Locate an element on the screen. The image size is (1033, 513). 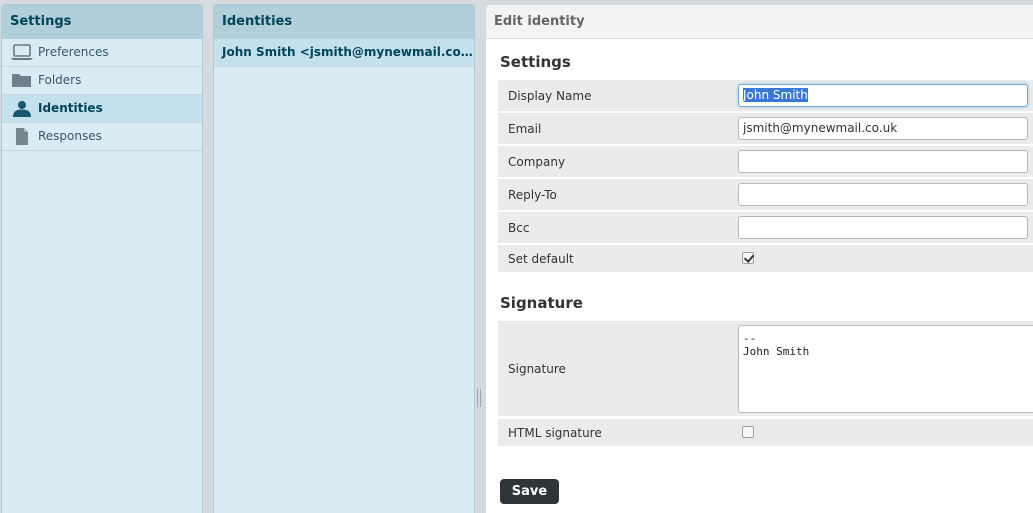
folder-icon is located at coordinates (21, 80).